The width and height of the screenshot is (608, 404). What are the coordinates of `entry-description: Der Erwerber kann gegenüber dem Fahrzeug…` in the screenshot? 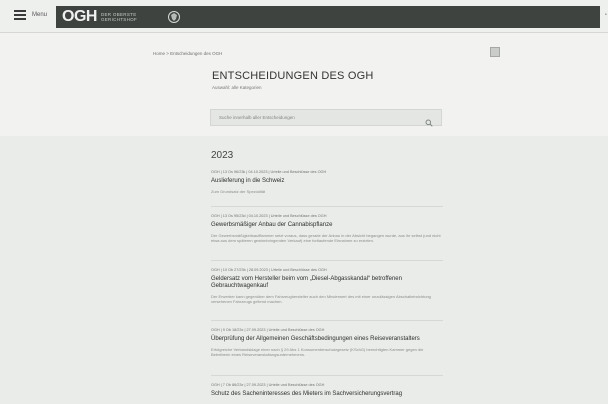 It's located at (321, 299).